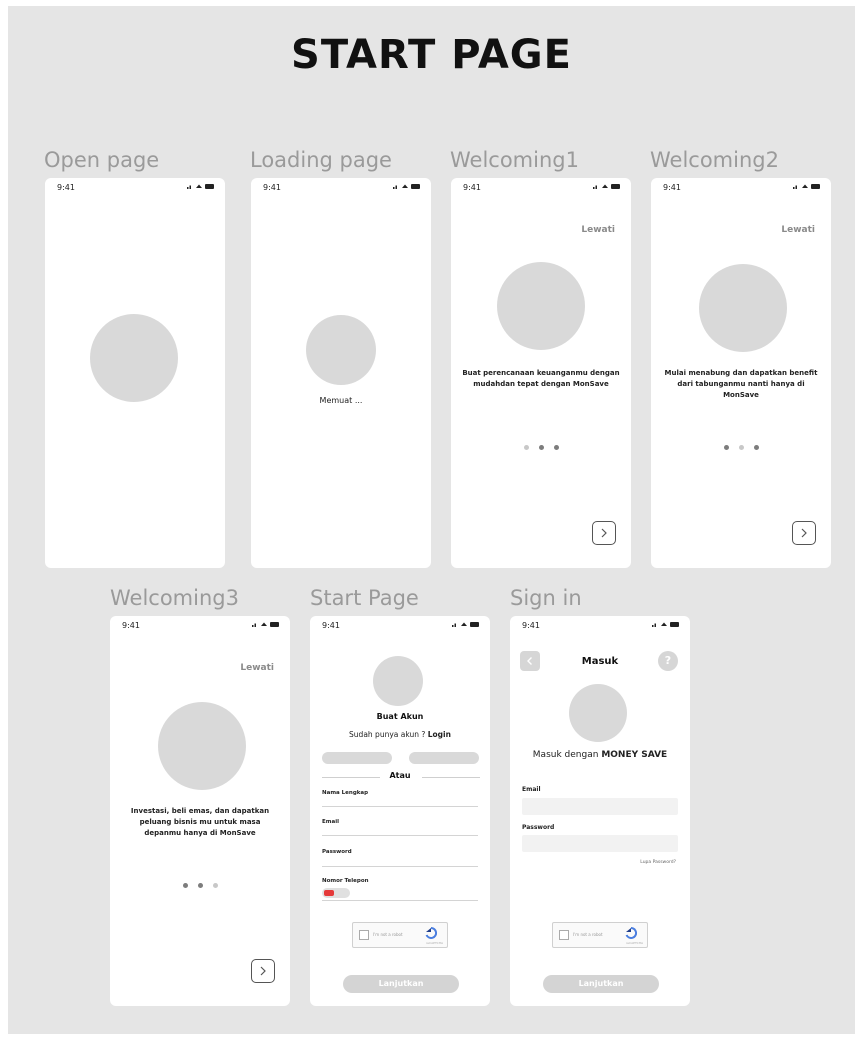  Describe the element at coordinates (400, 900) in the screenshot. I see `phone-field` at that location.